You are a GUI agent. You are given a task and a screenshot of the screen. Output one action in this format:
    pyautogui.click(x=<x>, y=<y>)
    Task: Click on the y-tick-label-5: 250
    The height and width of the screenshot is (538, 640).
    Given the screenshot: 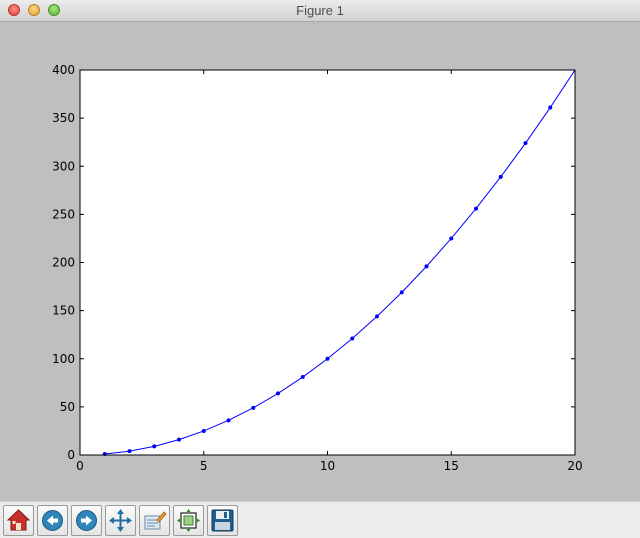 What is the action you would take?
    pyautogui.click(x=63, y=214)
    